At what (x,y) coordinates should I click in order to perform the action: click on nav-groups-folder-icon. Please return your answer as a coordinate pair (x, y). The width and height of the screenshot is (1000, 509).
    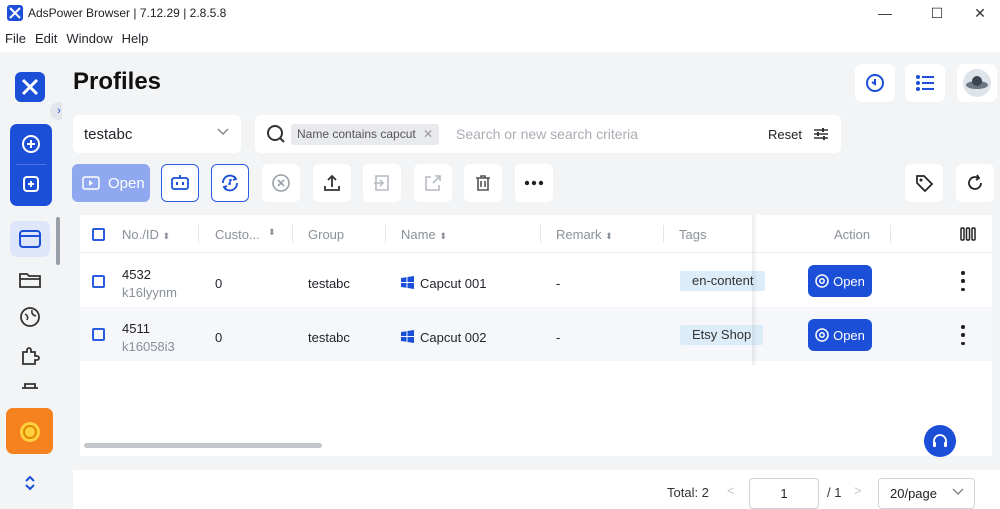
    Looking at the image, I should click on (30, 280).